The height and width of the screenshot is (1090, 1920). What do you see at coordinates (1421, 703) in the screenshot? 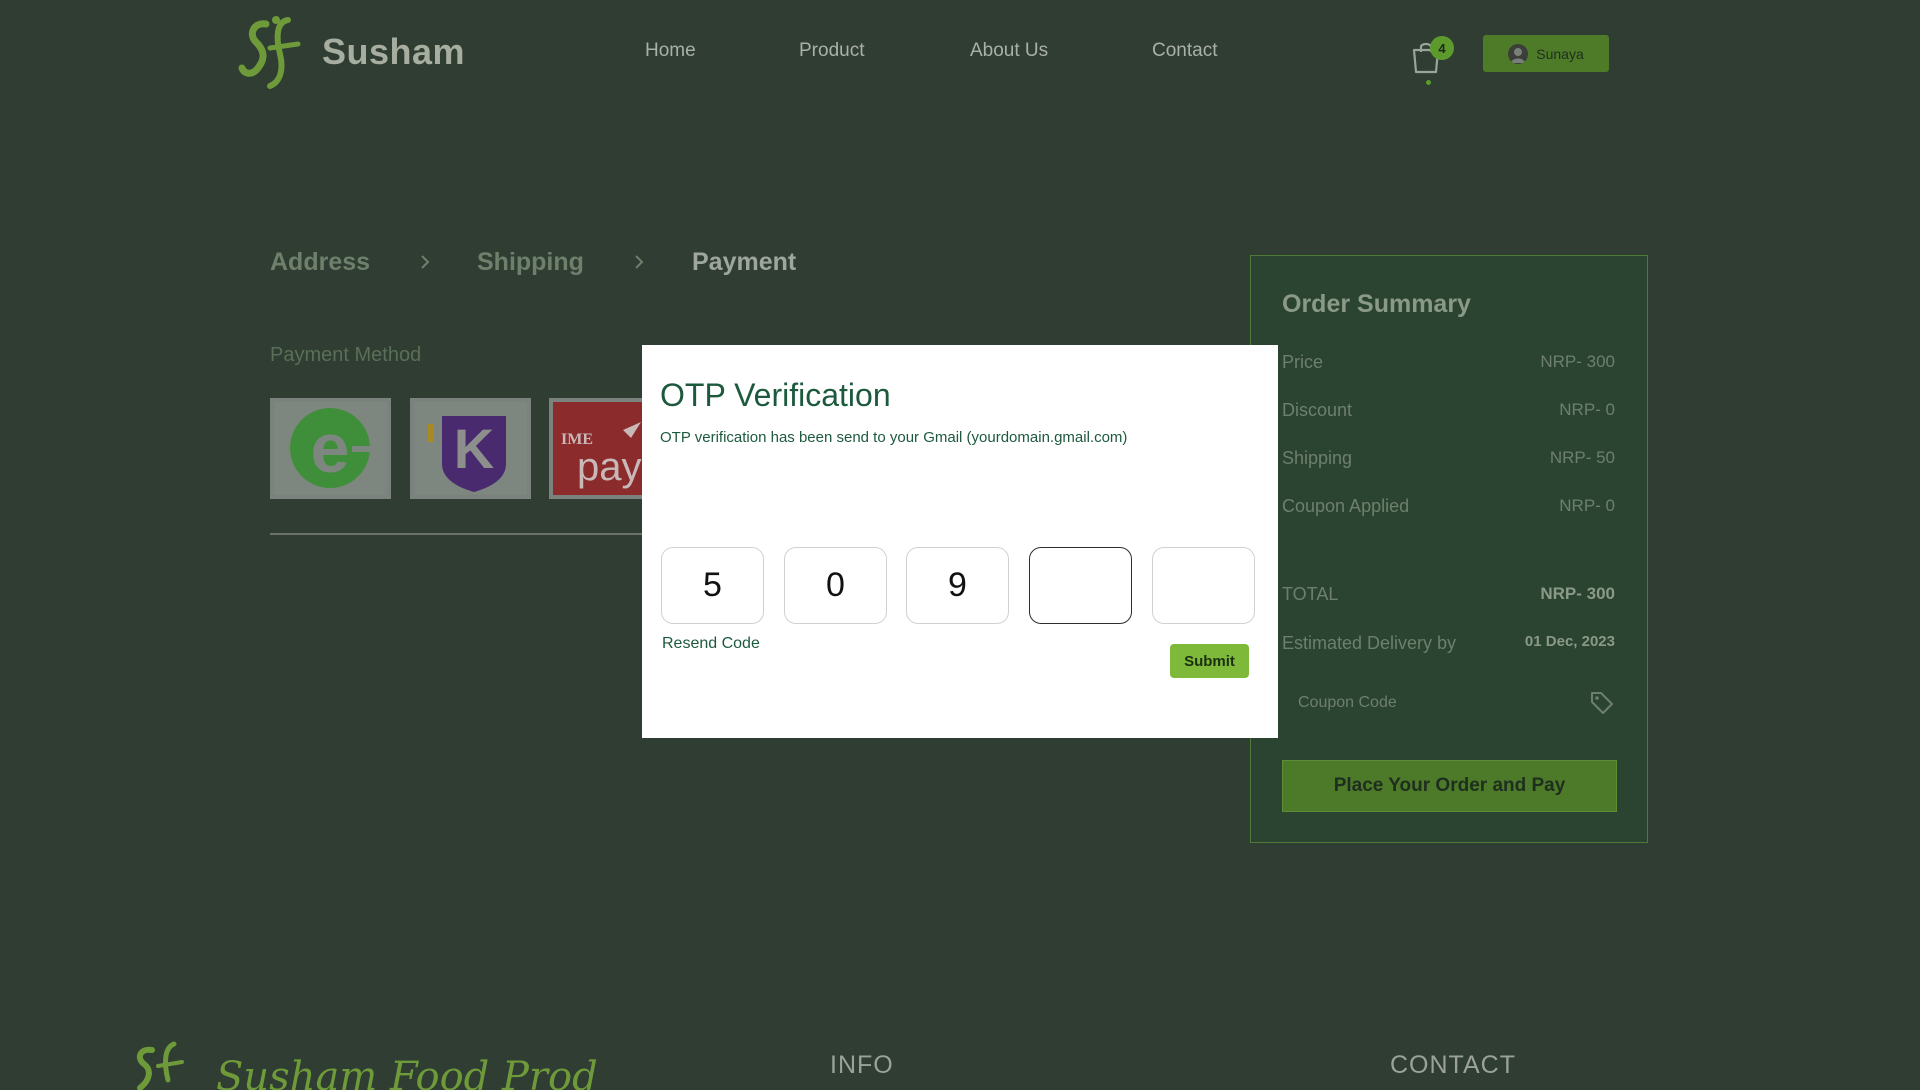
I see `coupon-code-input` at bounding box center [1421, 703].